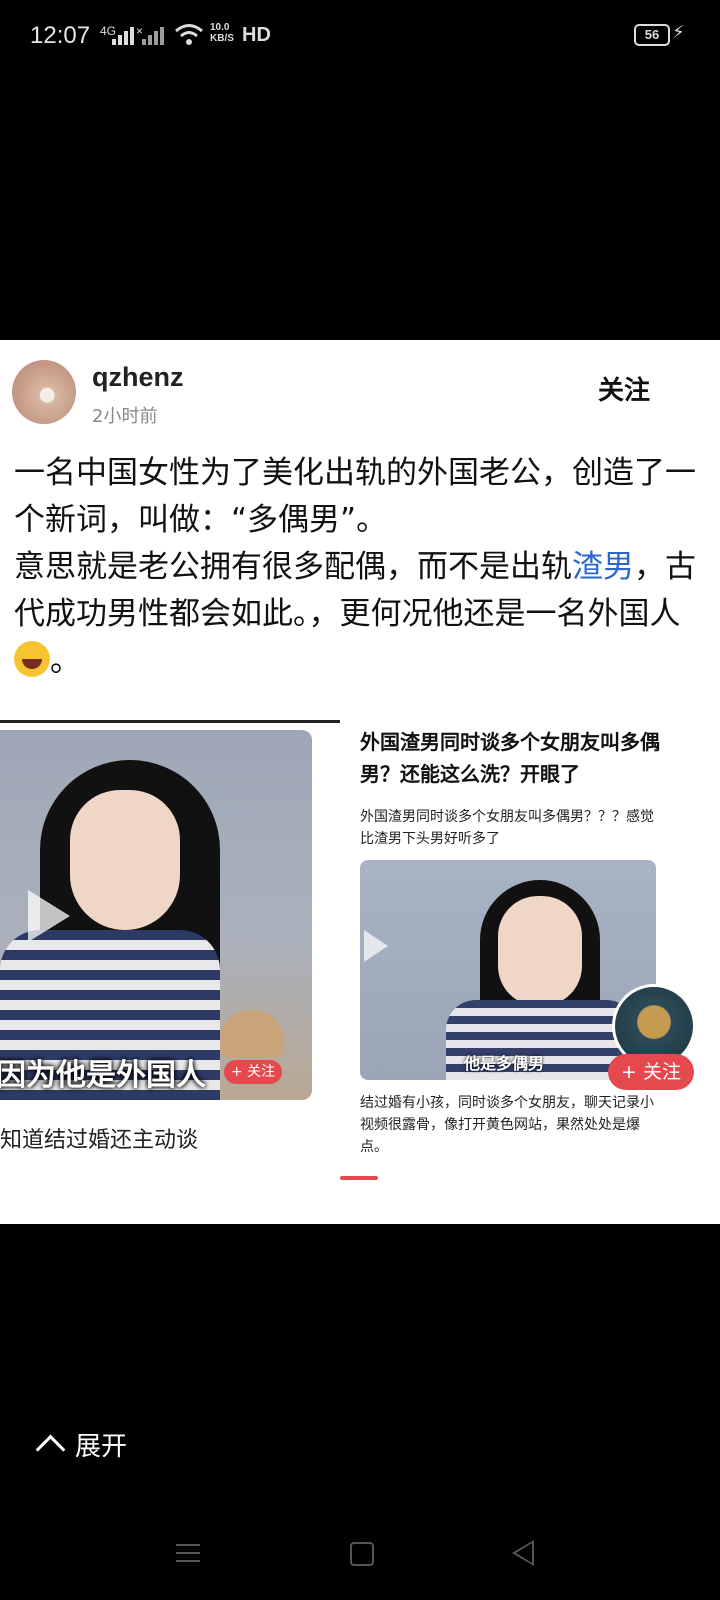  What do you see at coordinates (510, 758) in the screenshot?
I see `article-title: 外国渣男同时谈多个女朋友叫多偶男？还能这么洗？开眼了` at bounding box center [510, 758].